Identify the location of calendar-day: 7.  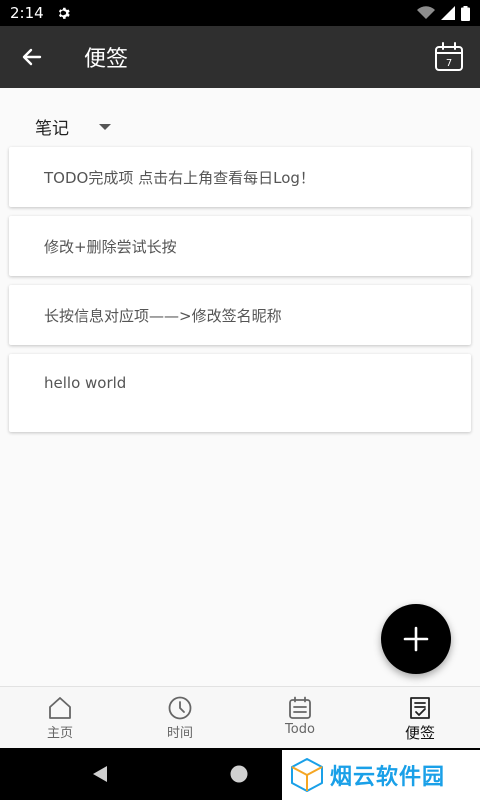
(449, 63).